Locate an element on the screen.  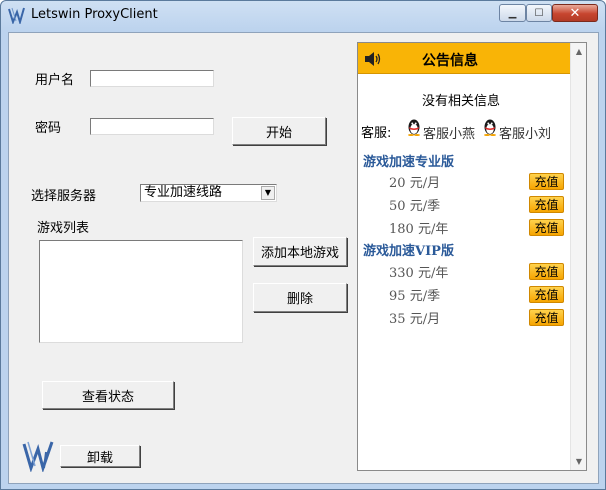
username-label: 用户名 is located at coordinates (55, 80).